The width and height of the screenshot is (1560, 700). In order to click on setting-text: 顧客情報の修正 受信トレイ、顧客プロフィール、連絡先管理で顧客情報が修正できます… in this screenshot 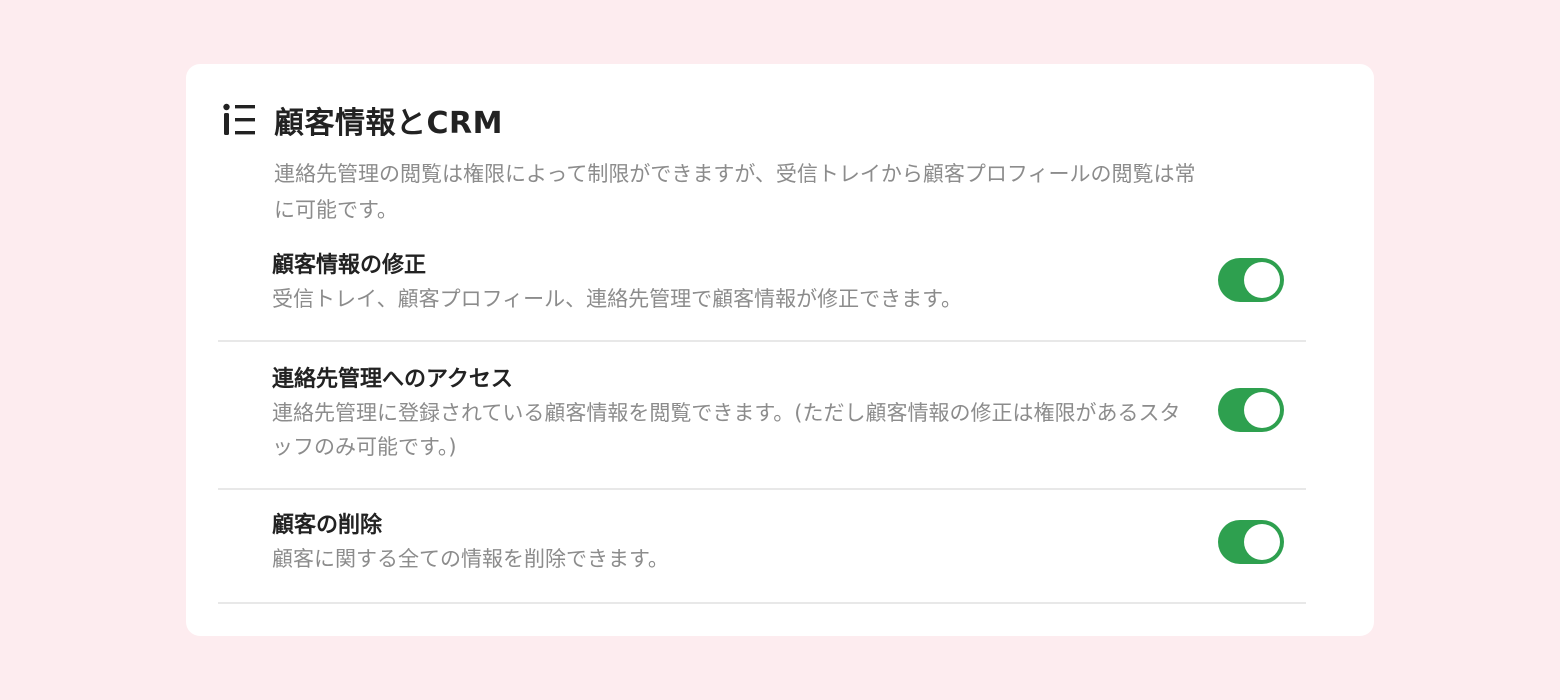, I will do `click(728, 283)`.